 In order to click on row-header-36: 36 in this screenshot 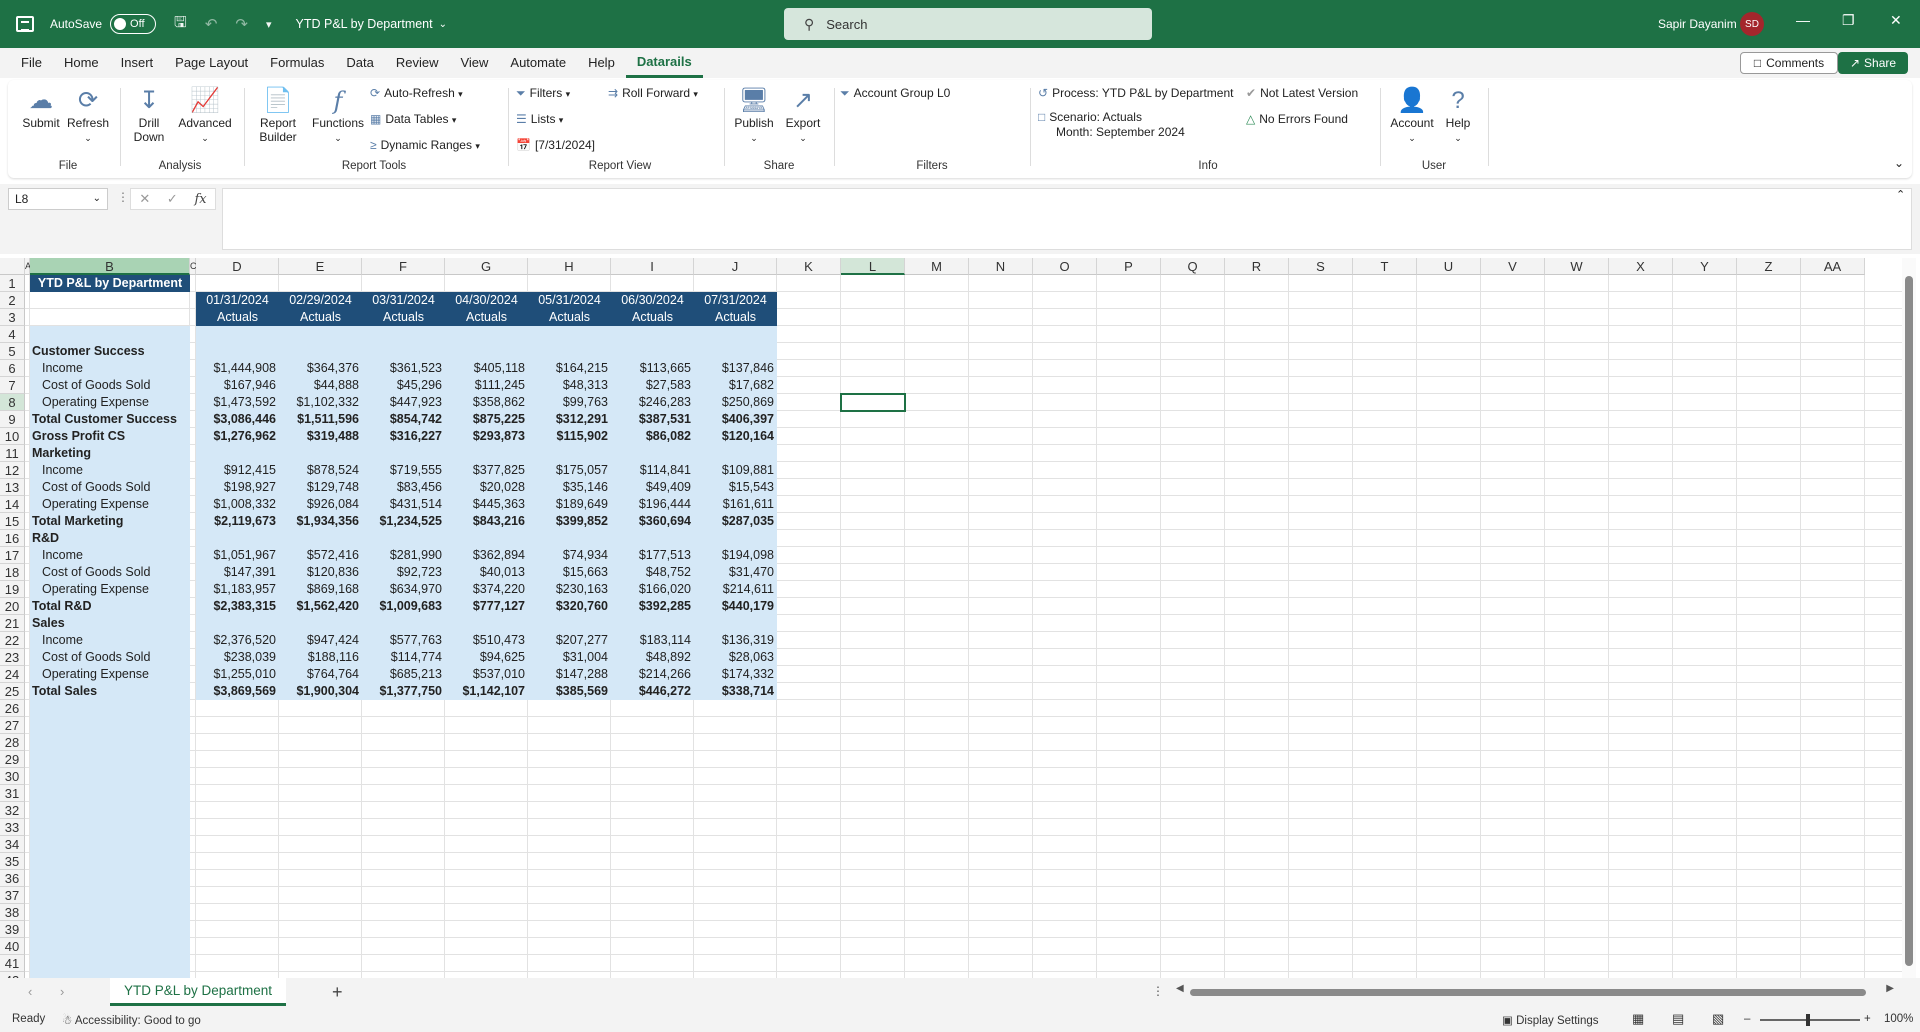, I will do `click(12, 878)`.